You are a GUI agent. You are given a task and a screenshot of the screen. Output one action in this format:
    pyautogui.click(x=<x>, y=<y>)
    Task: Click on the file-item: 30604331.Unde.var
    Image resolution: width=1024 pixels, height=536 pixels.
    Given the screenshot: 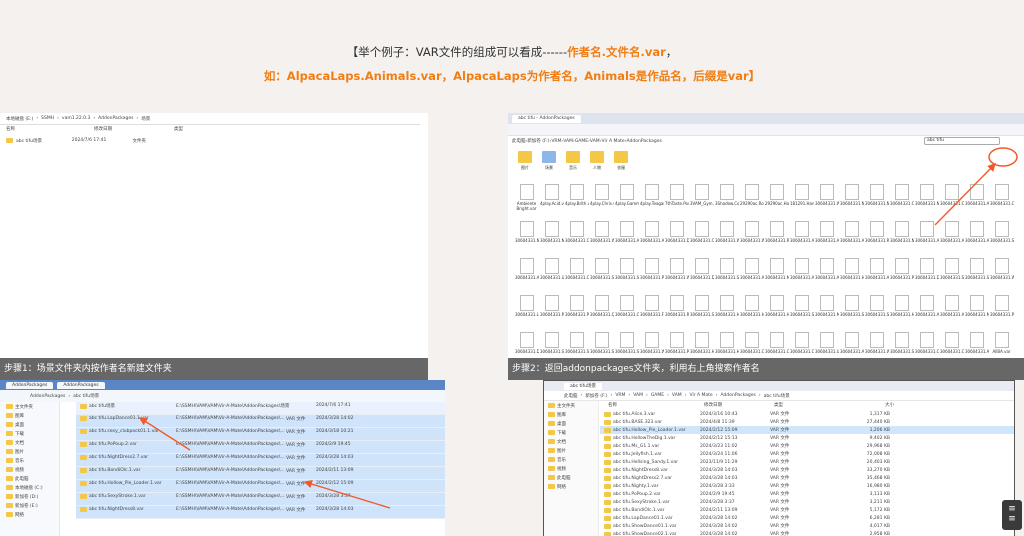 What is the action you would take?
    pyautogui.click(x=551, y=275)
    